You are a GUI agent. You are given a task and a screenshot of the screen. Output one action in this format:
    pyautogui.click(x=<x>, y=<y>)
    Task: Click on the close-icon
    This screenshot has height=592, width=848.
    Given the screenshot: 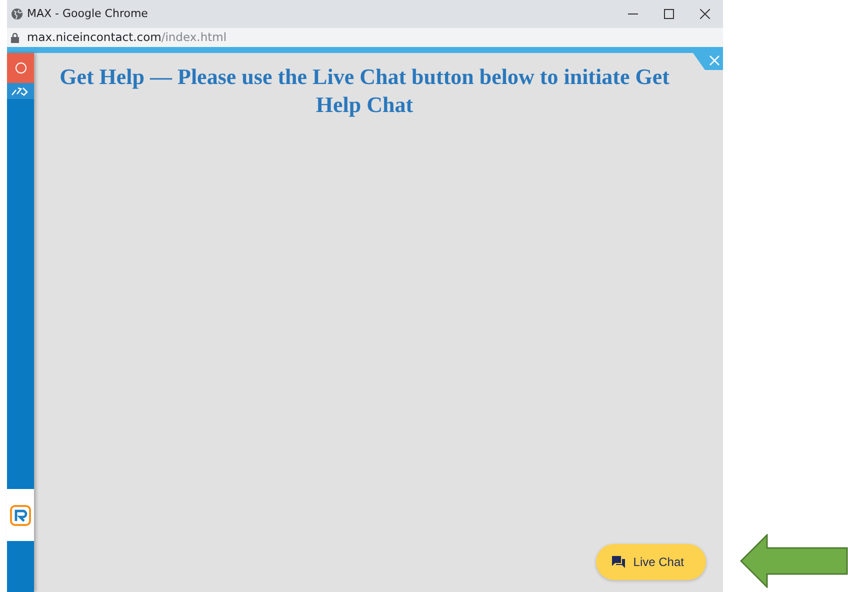 What is the action you would take?
    pyautogui.click(x=705, y=14)
    